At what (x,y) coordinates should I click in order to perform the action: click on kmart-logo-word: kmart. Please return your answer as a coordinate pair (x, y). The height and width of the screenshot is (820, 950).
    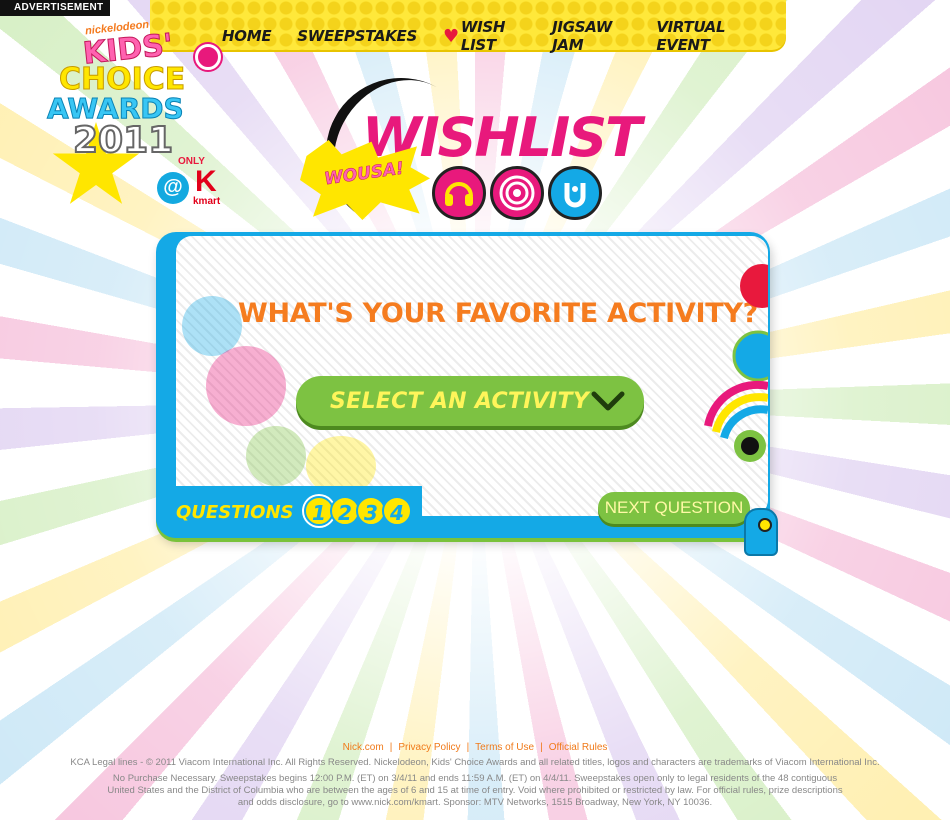
    Looking at the image, I should click on (207, 201).